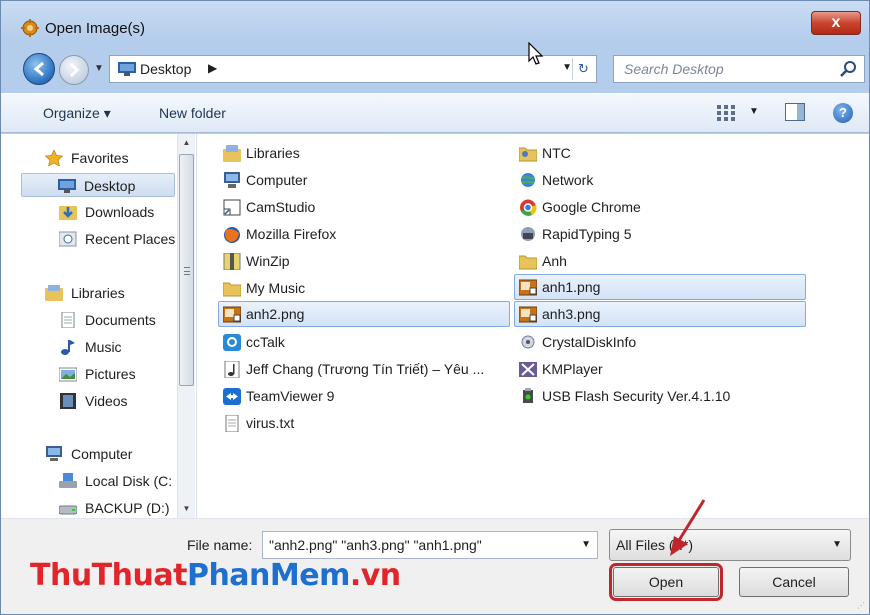 The height and width of the screenshot is (615, 870). Describe the element at coordinates (68, 374) in the screenshot. I see `pictures-icon` at that location.